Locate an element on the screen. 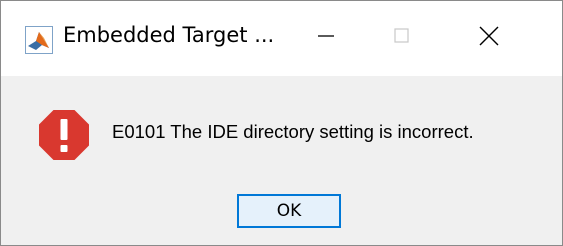 Image resolution: width=563 pixels, height=246 pixels. minimize-icon is located at coordinates (326, 38).